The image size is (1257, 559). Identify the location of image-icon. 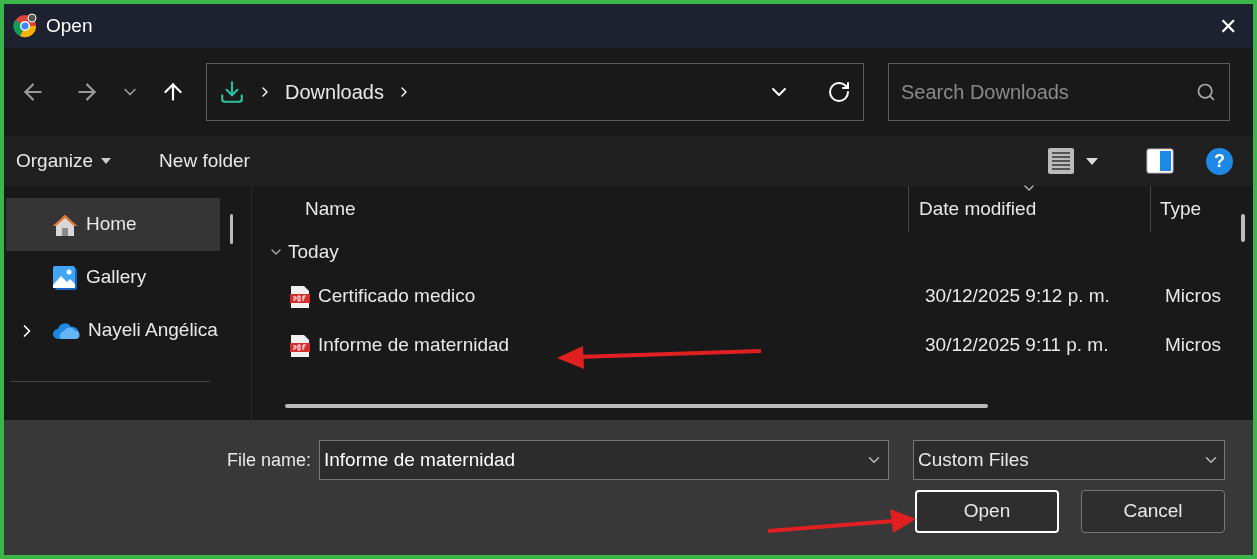
(65, 277).